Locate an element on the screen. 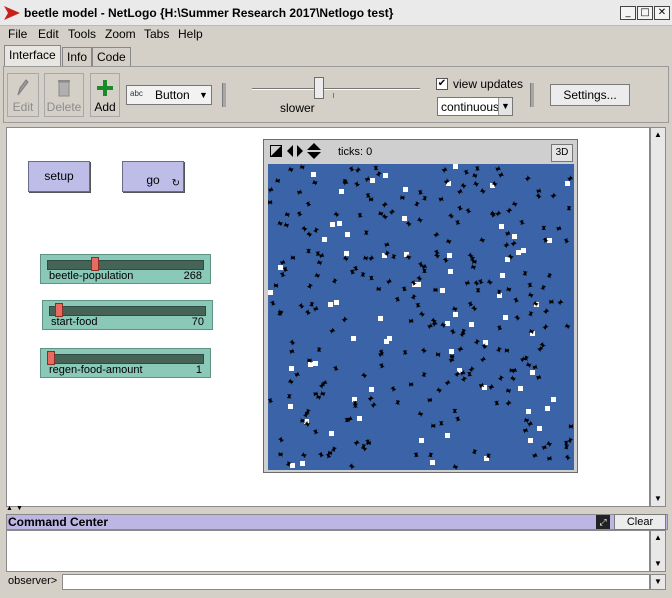 The width and height of the screenshot is (672, 598). command-input is located at coordinates (356, 582).